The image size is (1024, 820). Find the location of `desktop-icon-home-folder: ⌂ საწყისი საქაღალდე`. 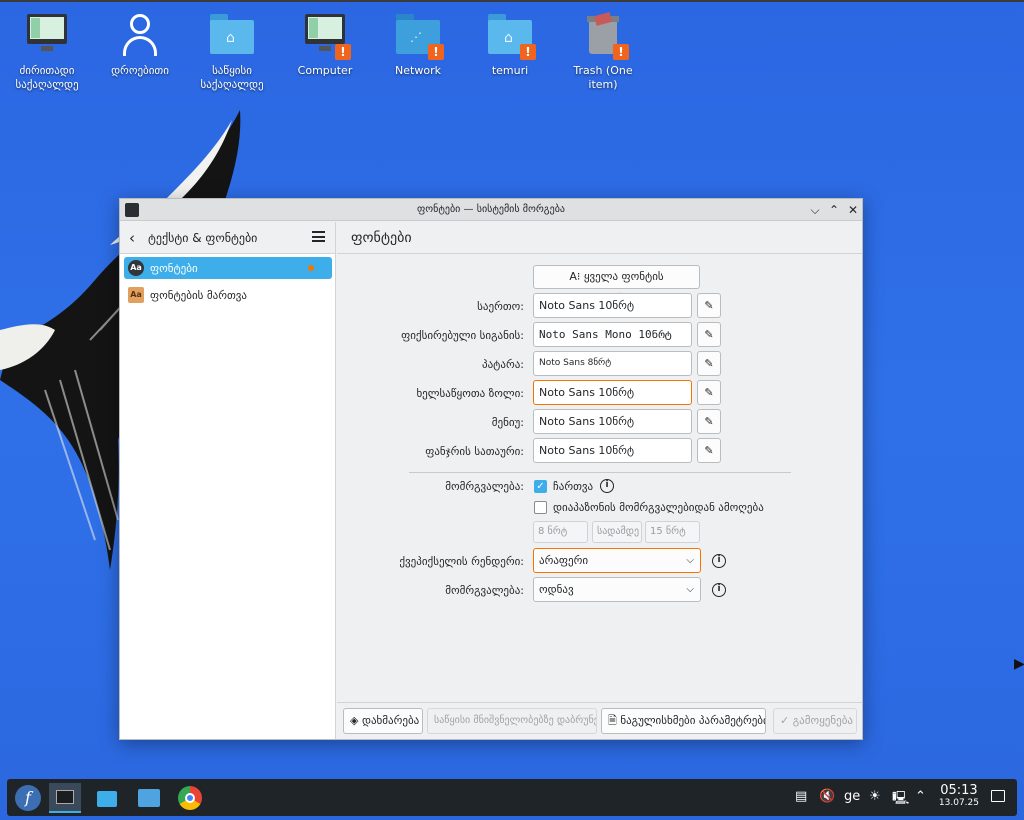

desktop-icon-home-folder: ⌂ საწყისი საქაღალდე is located at coordinates (232, 51).